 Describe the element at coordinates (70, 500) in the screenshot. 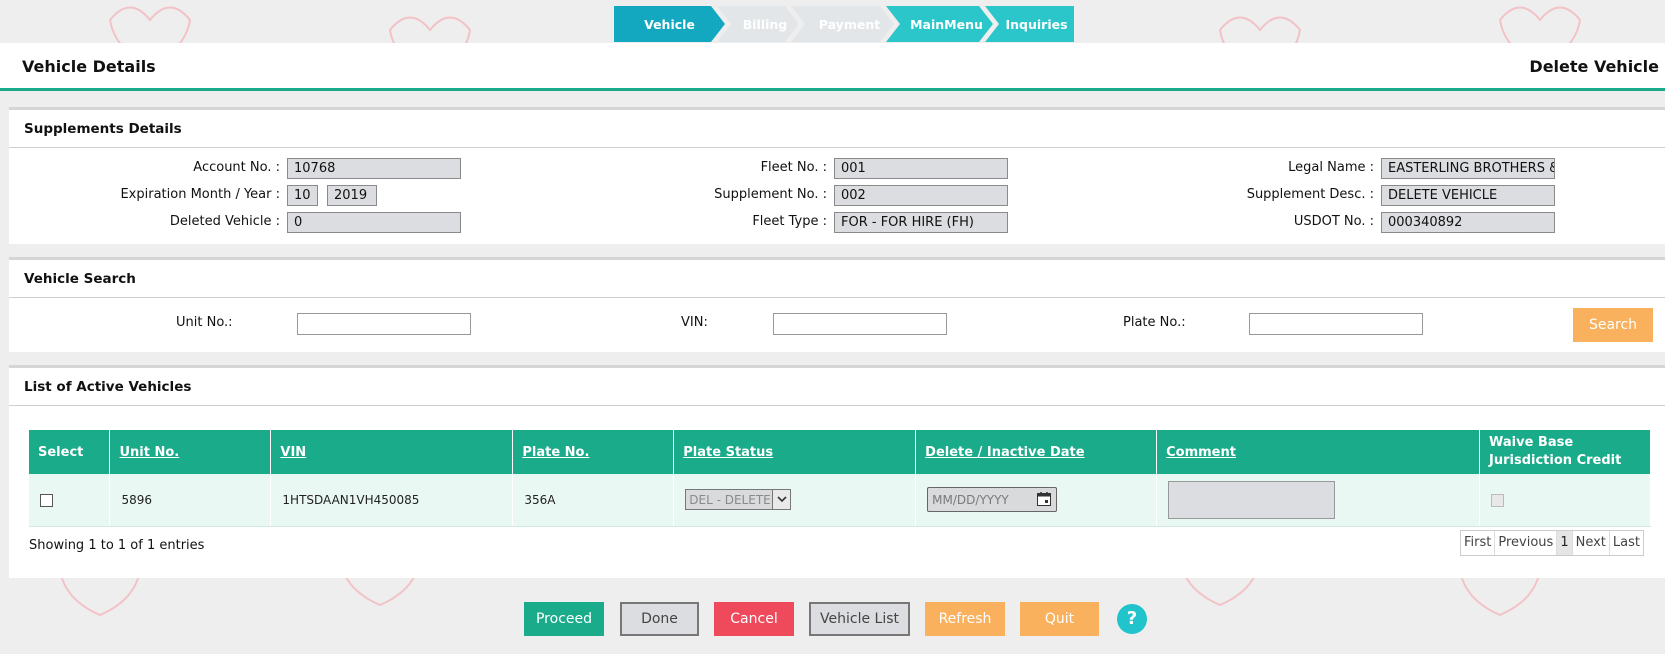

I see `cell-select` at that location.